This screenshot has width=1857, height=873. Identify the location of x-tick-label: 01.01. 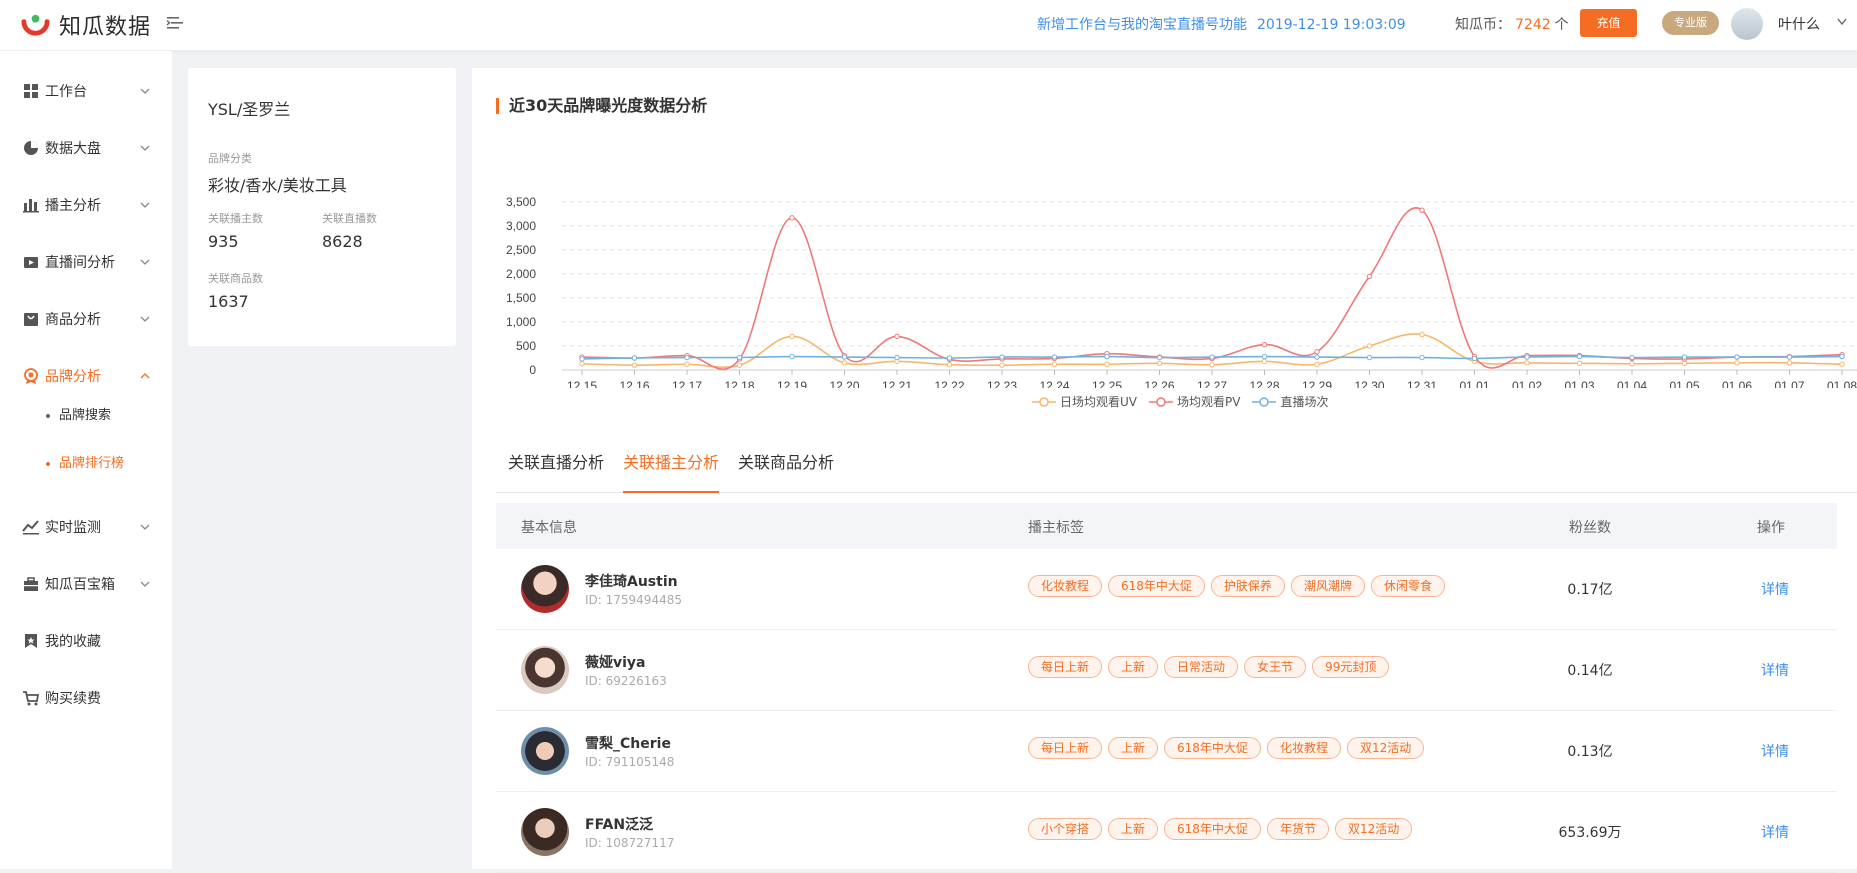
(1474, 383).